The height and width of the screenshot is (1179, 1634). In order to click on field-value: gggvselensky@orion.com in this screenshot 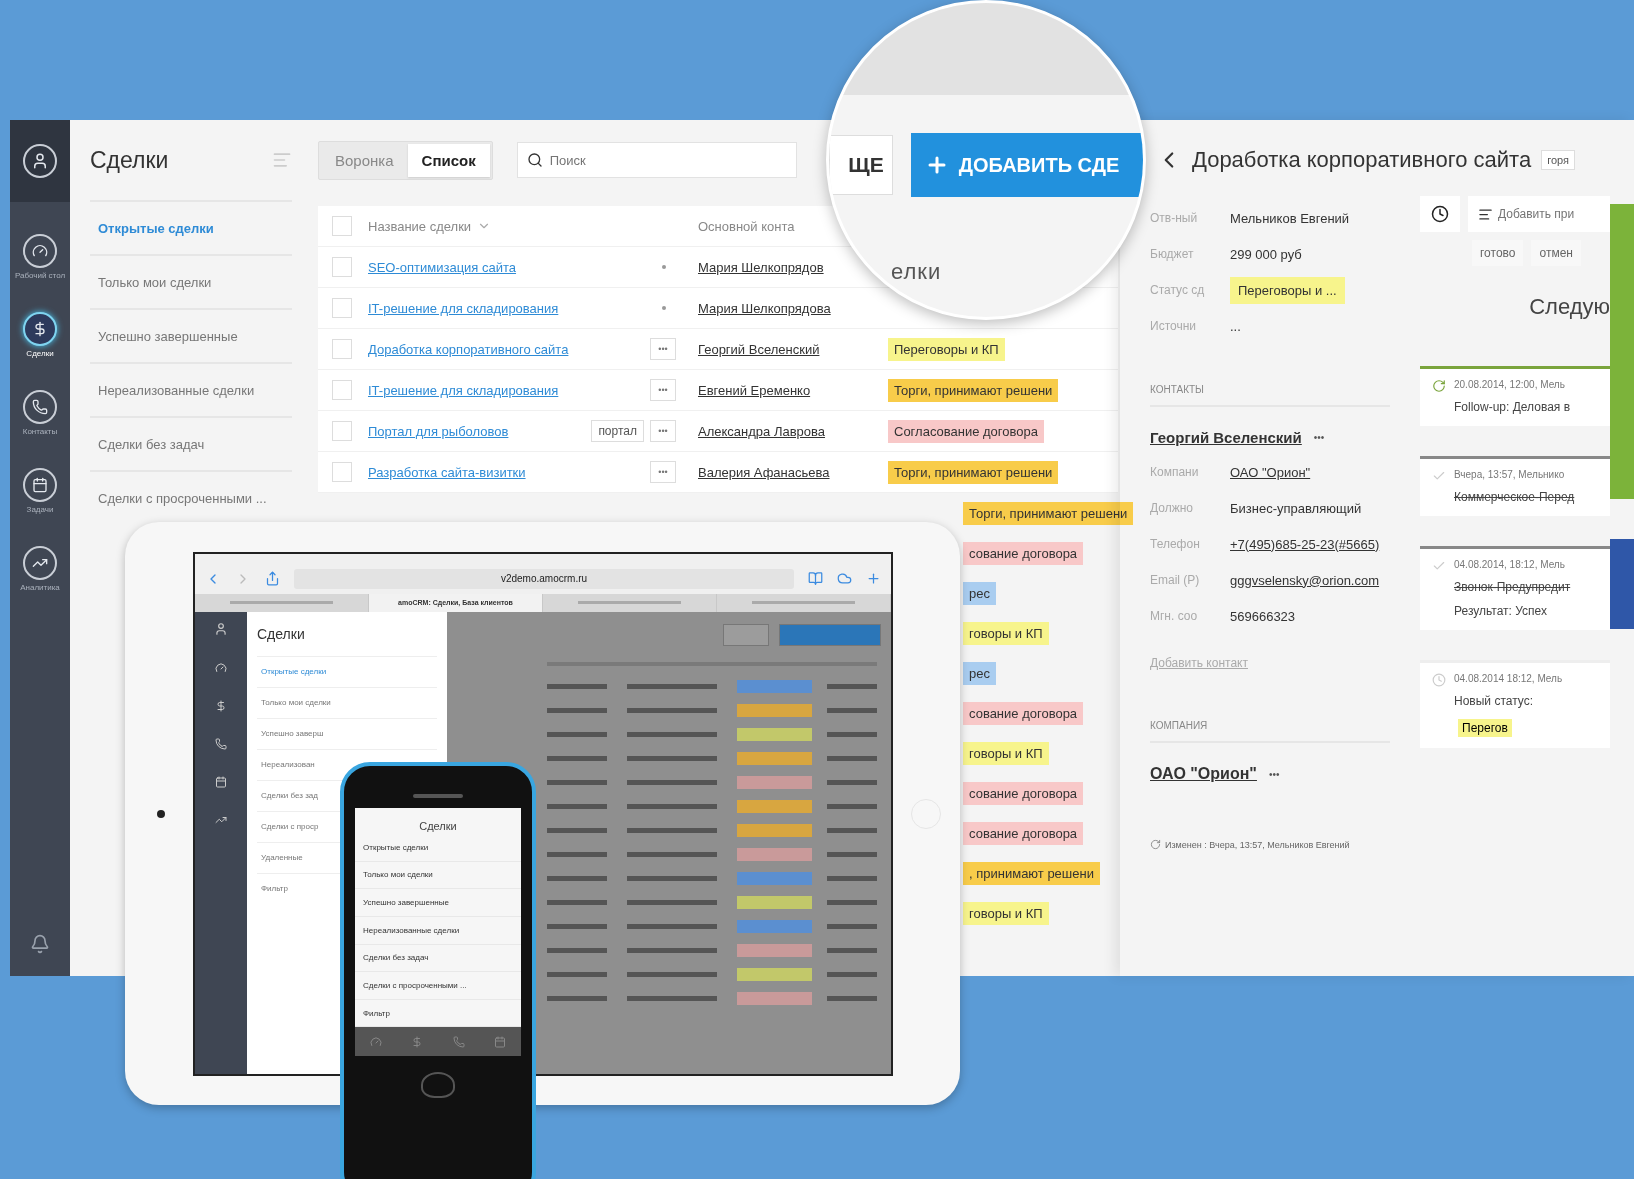, I will do `click(1305, 580)`.